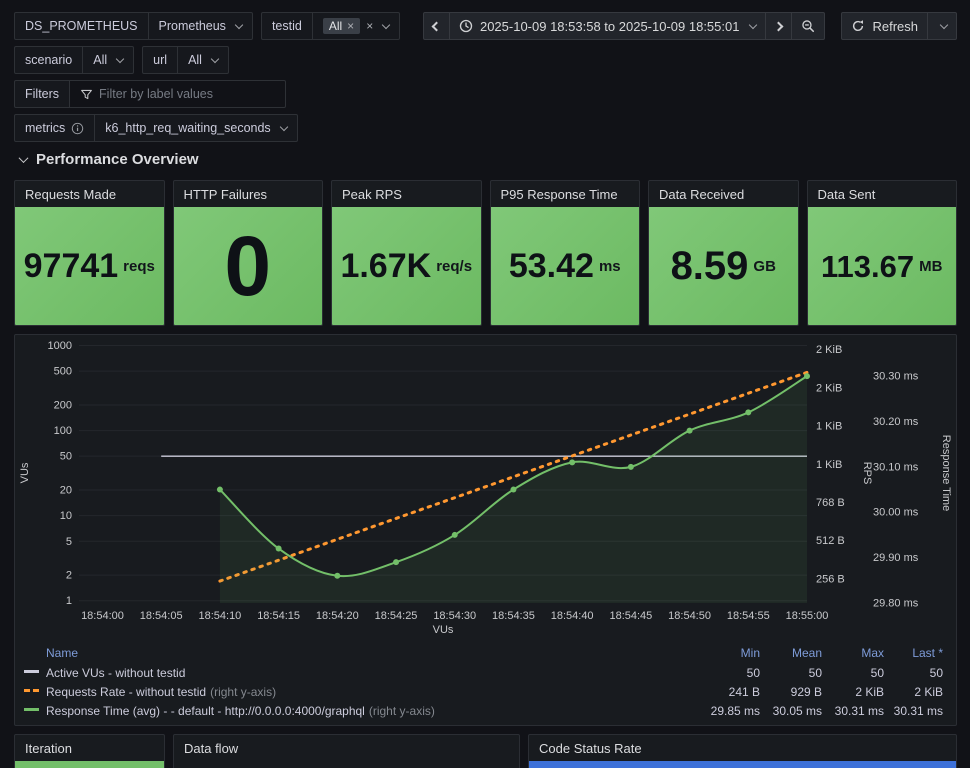 The height and width of the screenshot is (768, 970). I want to click on svg-text: 18:54:50, so click(689, 616).